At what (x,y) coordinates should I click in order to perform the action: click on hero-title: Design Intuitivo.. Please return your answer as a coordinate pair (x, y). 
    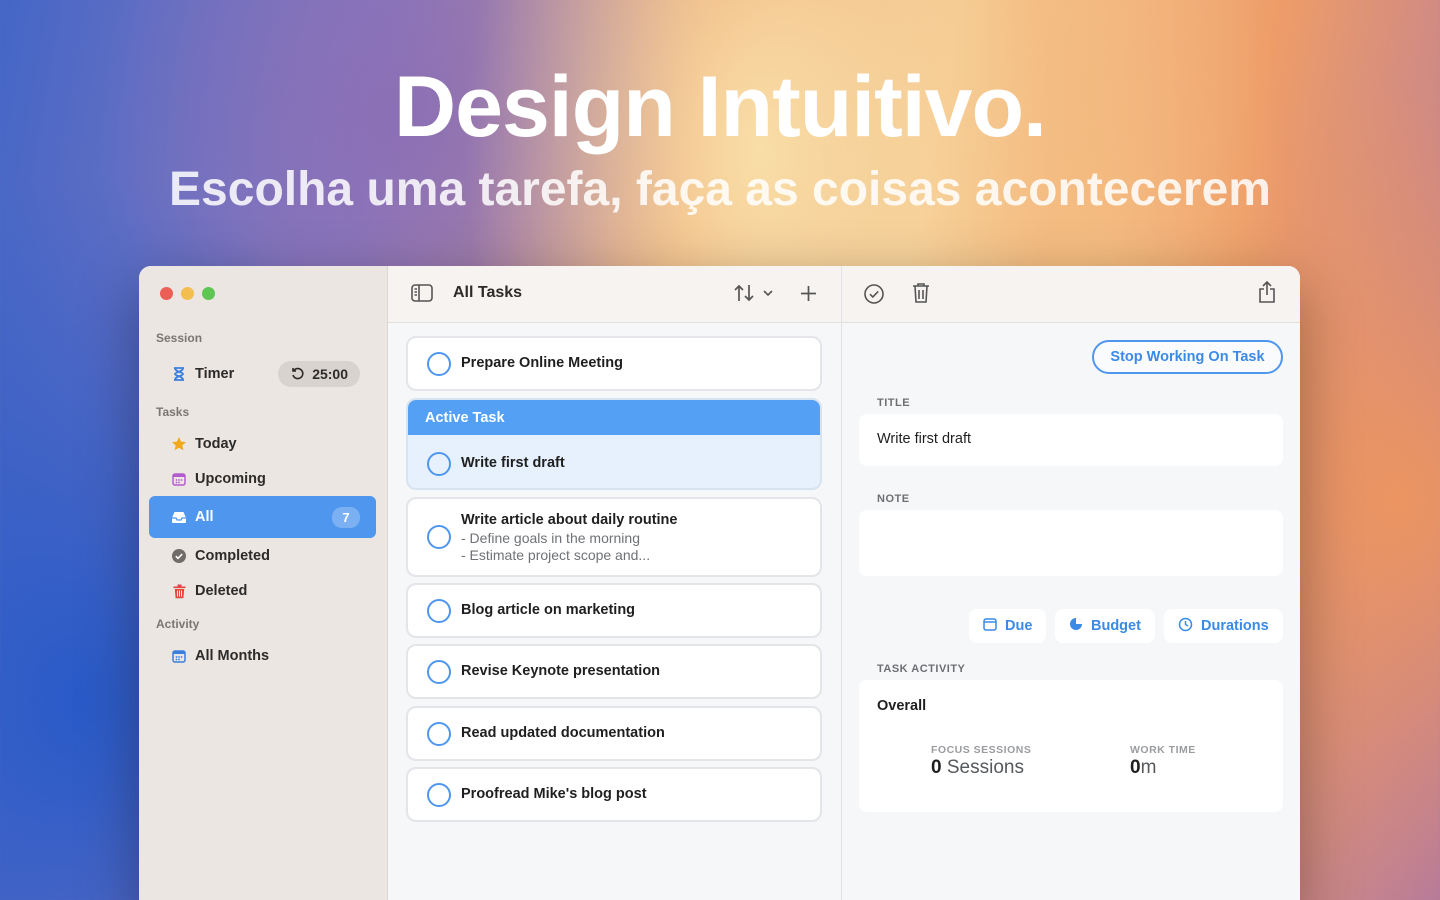
    Looking at the image, I should click on (720, 107).